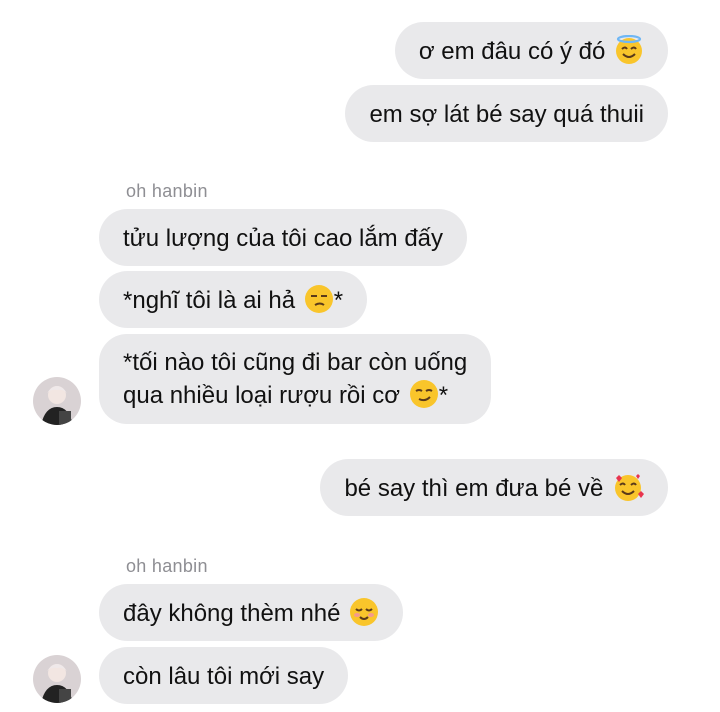 The width and height of the screenshot is (720, 712). What do you see at coordinates (477, 488) in the screenshot?
I see `message-text: bé say thì em đưa bé về` at bounding box center [477, 488].